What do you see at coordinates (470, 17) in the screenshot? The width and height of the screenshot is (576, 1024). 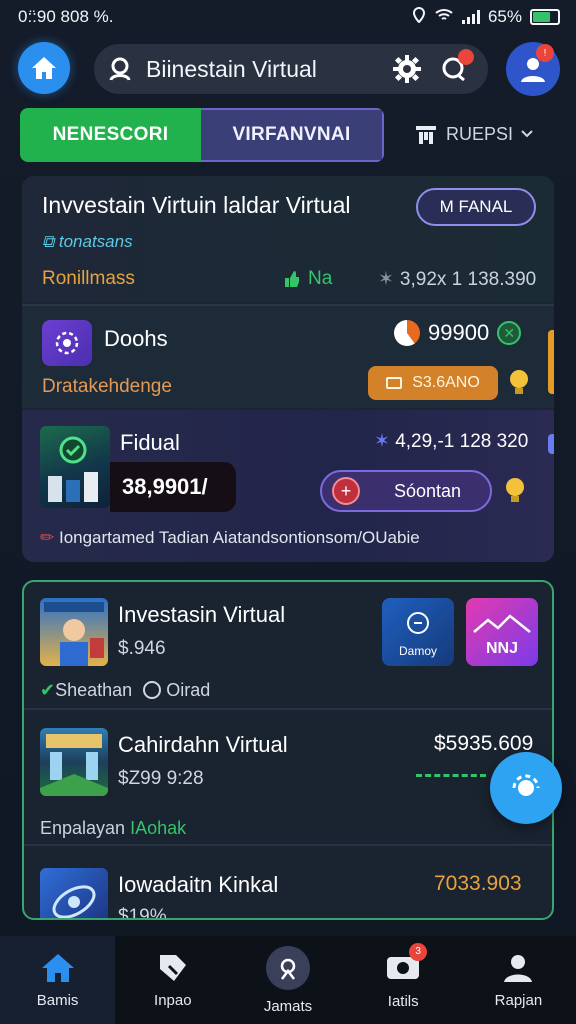 I see `signal-icon` at bounding box center [470, 17].